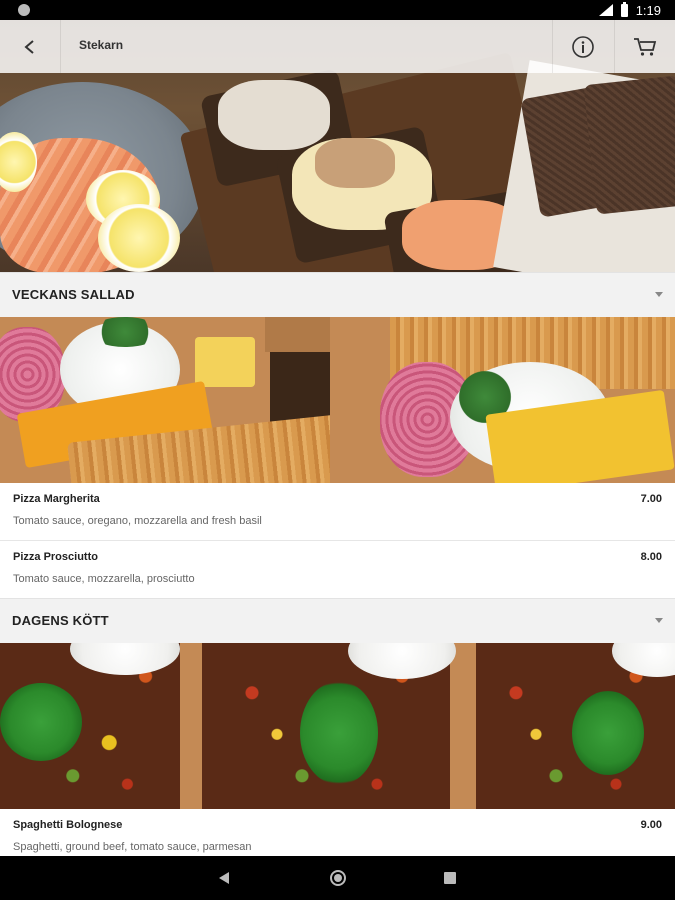  I want to click on nav-back-icon, so click(224, 878).